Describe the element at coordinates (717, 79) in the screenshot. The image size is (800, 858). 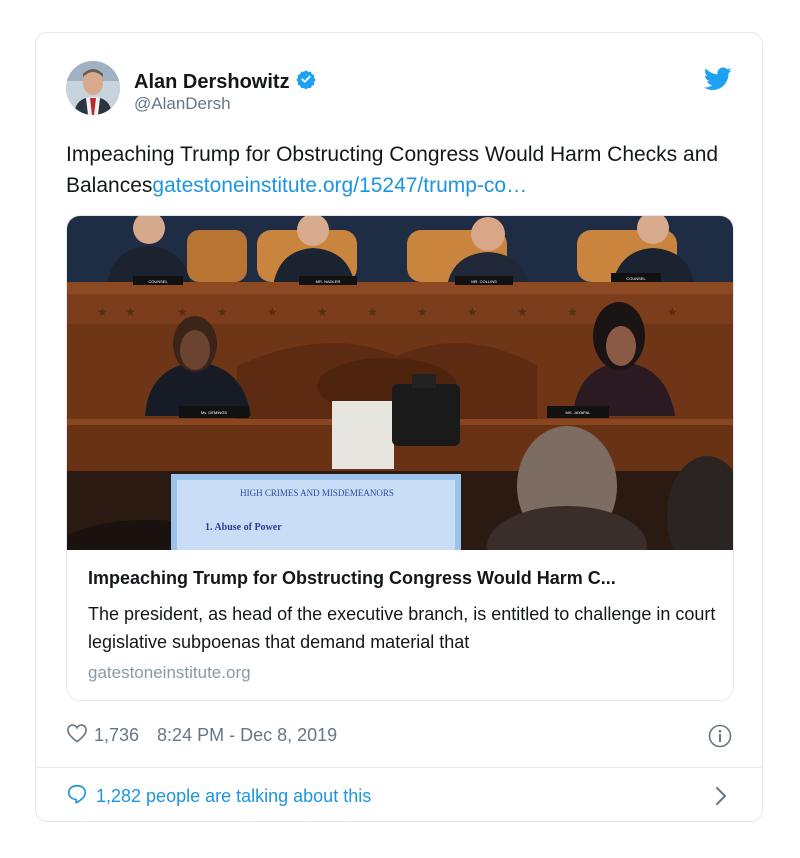
I see `twitter-bird-icon` at that location.